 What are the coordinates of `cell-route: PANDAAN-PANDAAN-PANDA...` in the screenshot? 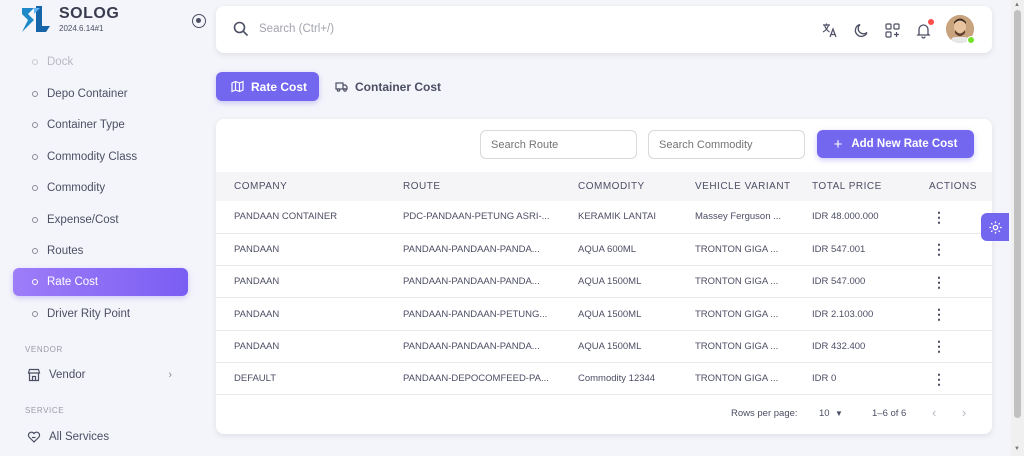 It's located at (471, 249).